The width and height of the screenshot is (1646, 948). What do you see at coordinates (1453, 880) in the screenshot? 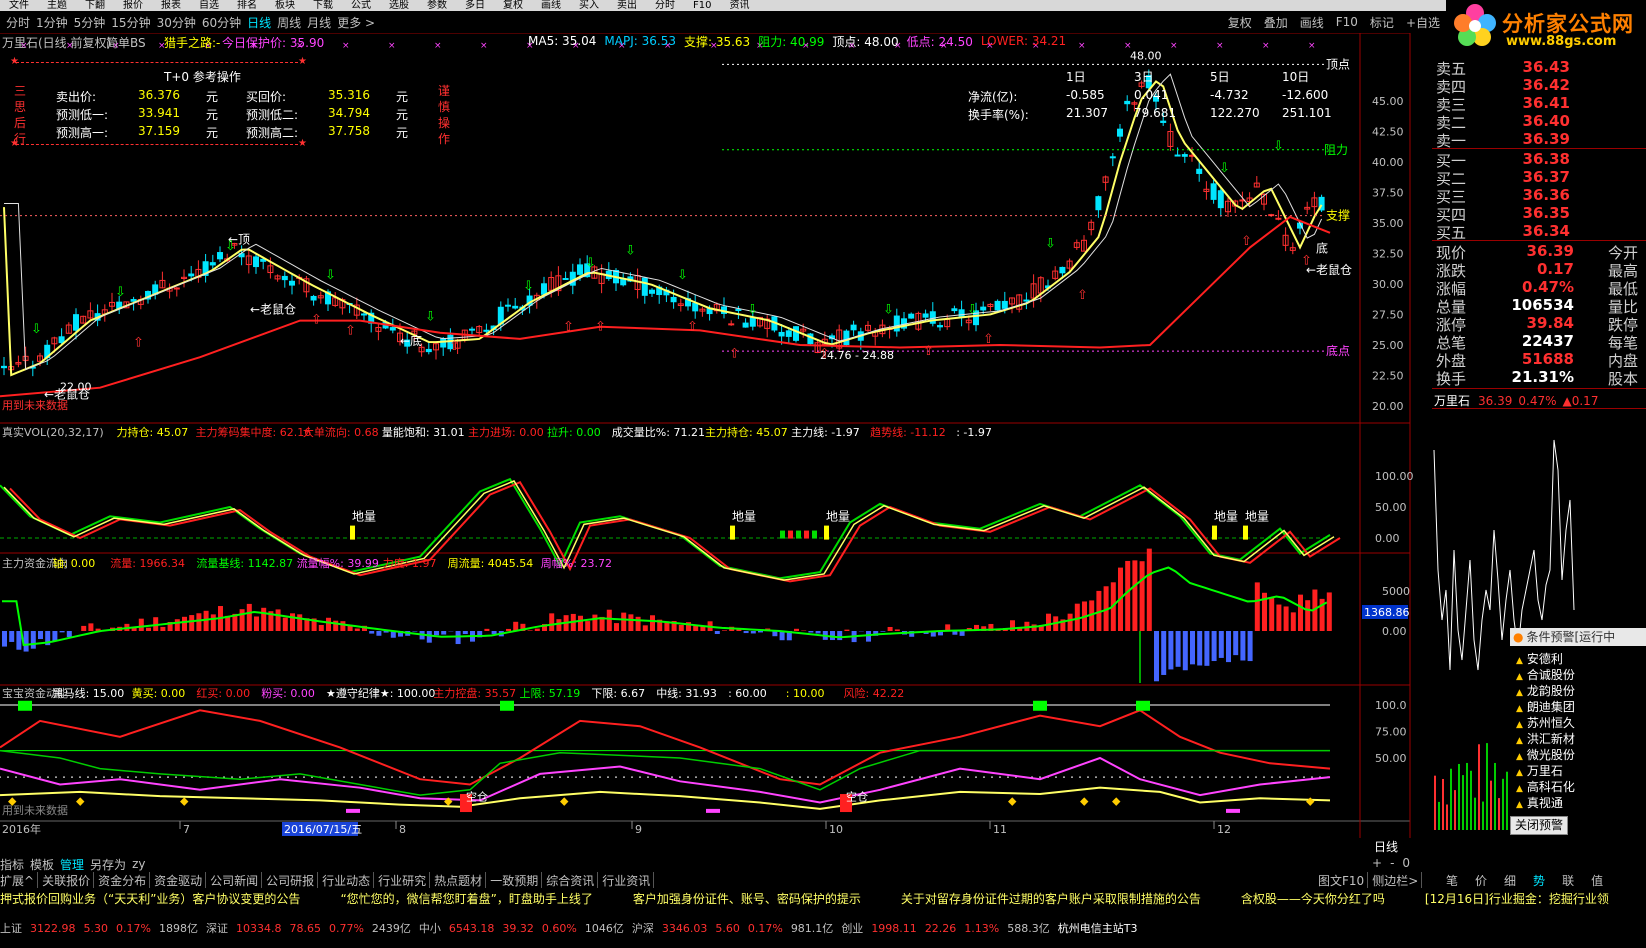
I see `quote-tab: 笔` at bounding box center [1453, 880].